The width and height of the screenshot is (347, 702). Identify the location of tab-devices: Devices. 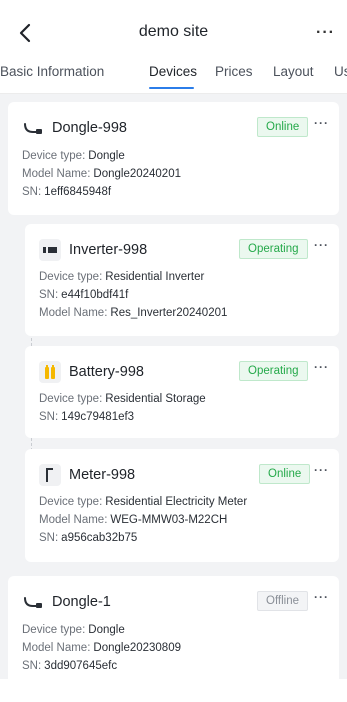
(173, 71).